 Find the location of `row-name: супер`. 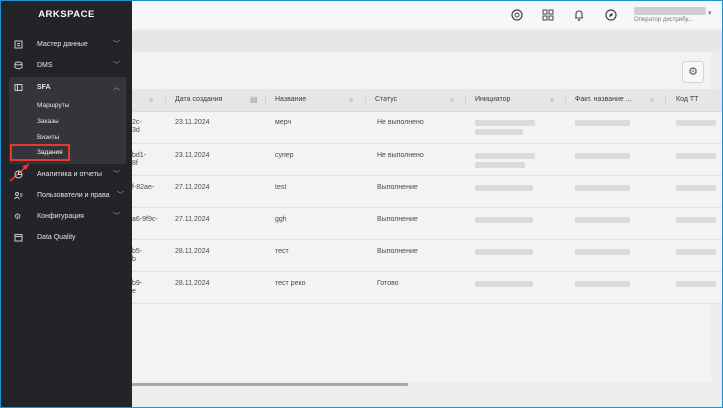

row-name: супер is located at coordinates (284, 155).